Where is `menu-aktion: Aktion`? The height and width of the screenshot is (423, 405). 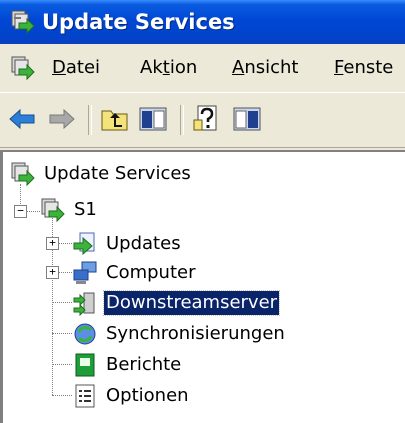 menu-aktion: Aktion is located at coordinates (168, 68).